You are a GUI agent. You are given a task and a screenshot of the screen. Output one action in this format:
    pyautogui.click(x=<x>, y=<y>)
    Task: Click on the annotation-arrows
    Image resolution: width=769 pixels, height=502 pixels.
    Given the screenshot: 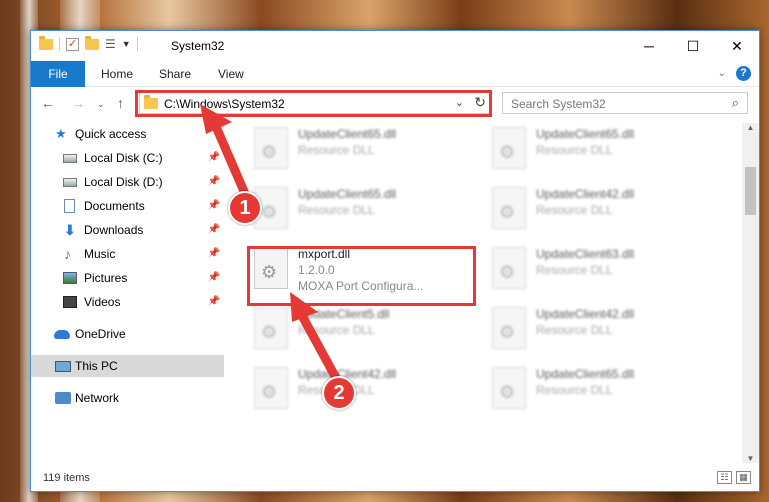 What is the action you would take?
    pyautogui.click(x=270, y=243)
    